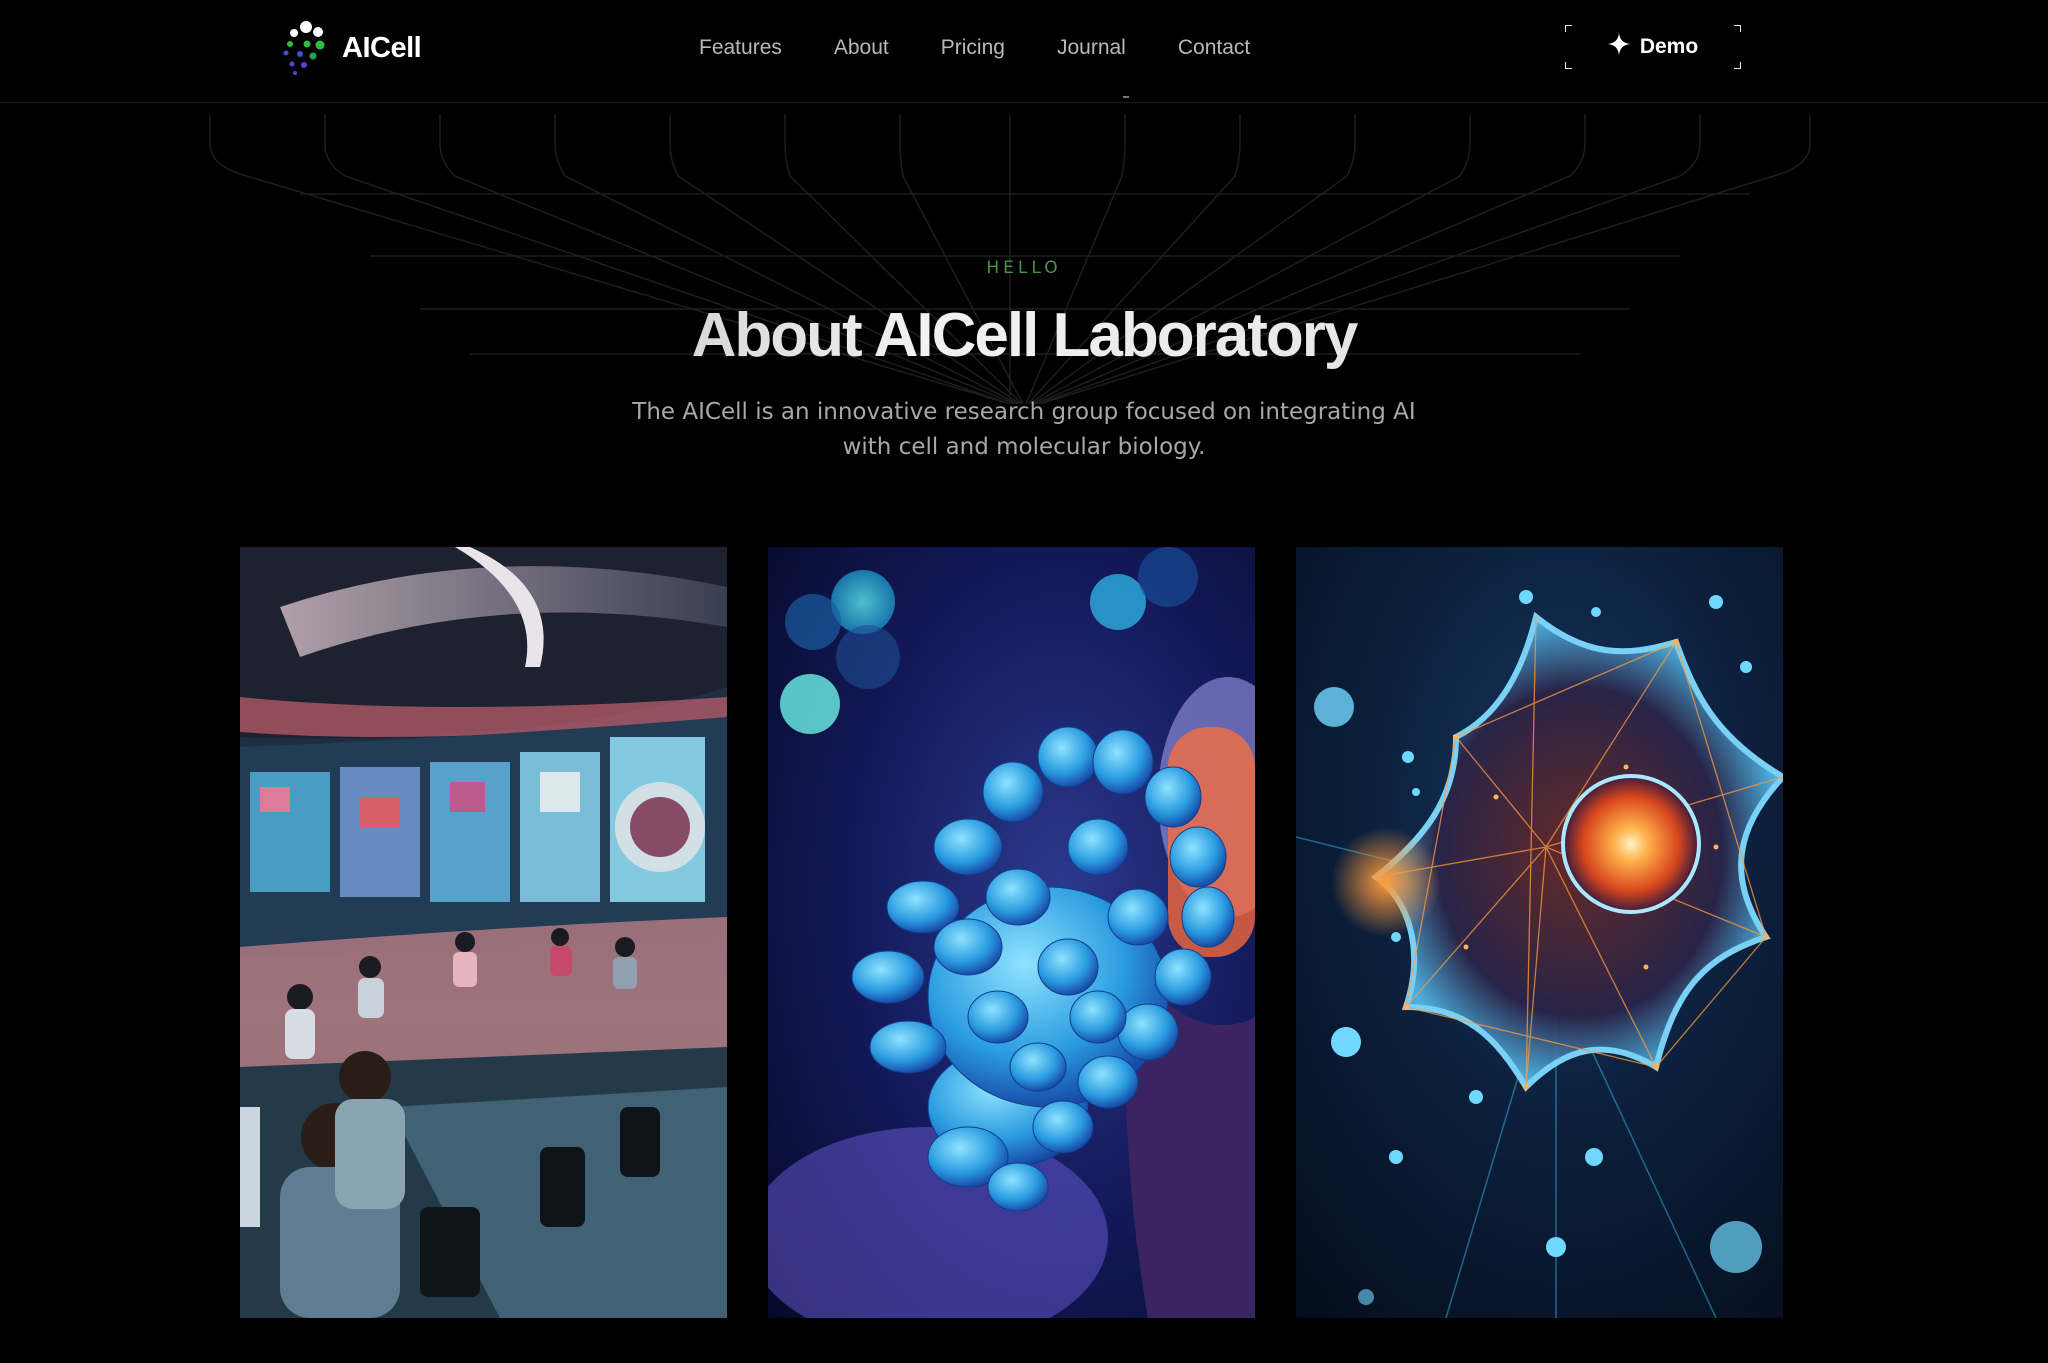  I want to click on nav-link-about: About, so click(861, 48).